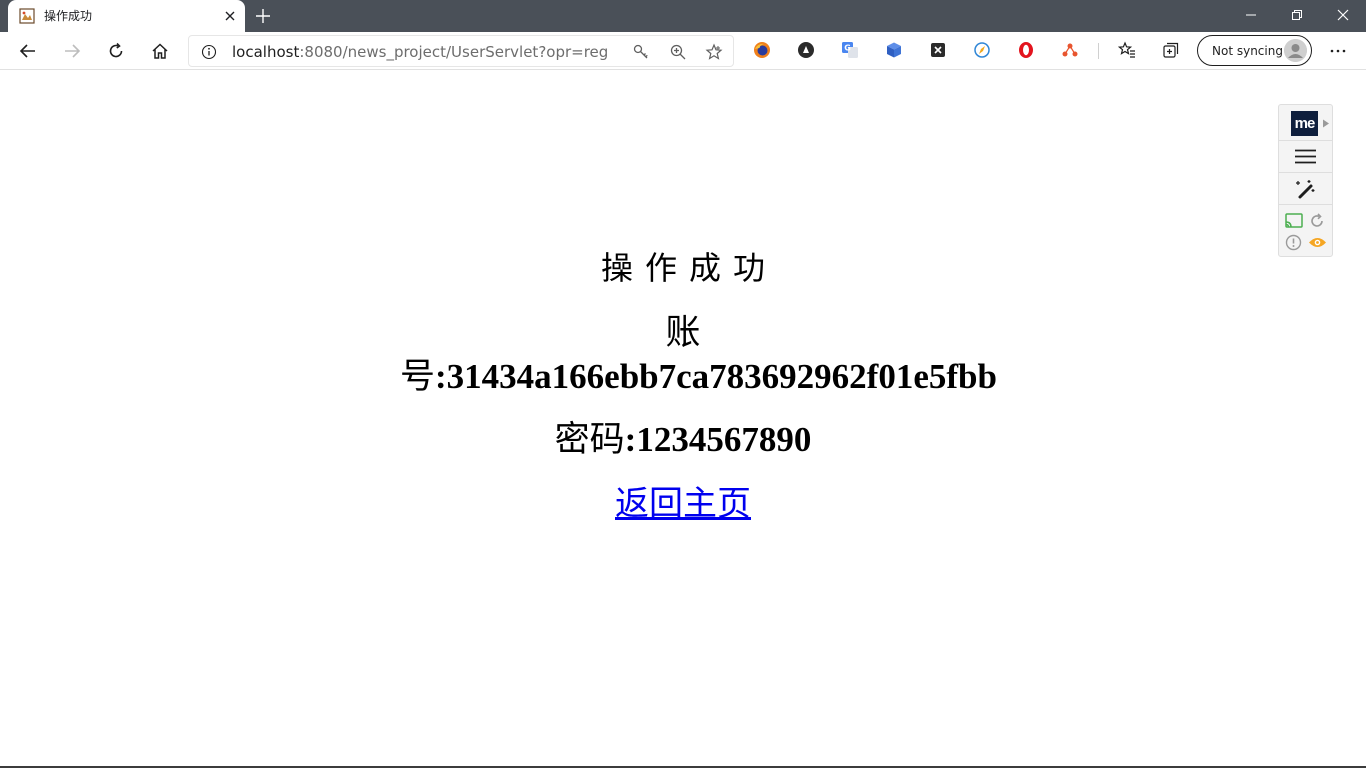 This screenshot has height=768, width=1366. What do you see at coordinates (1098, 51) in the screenshot?
I see `toolbar-divider` at bounding box center [1098, 51].